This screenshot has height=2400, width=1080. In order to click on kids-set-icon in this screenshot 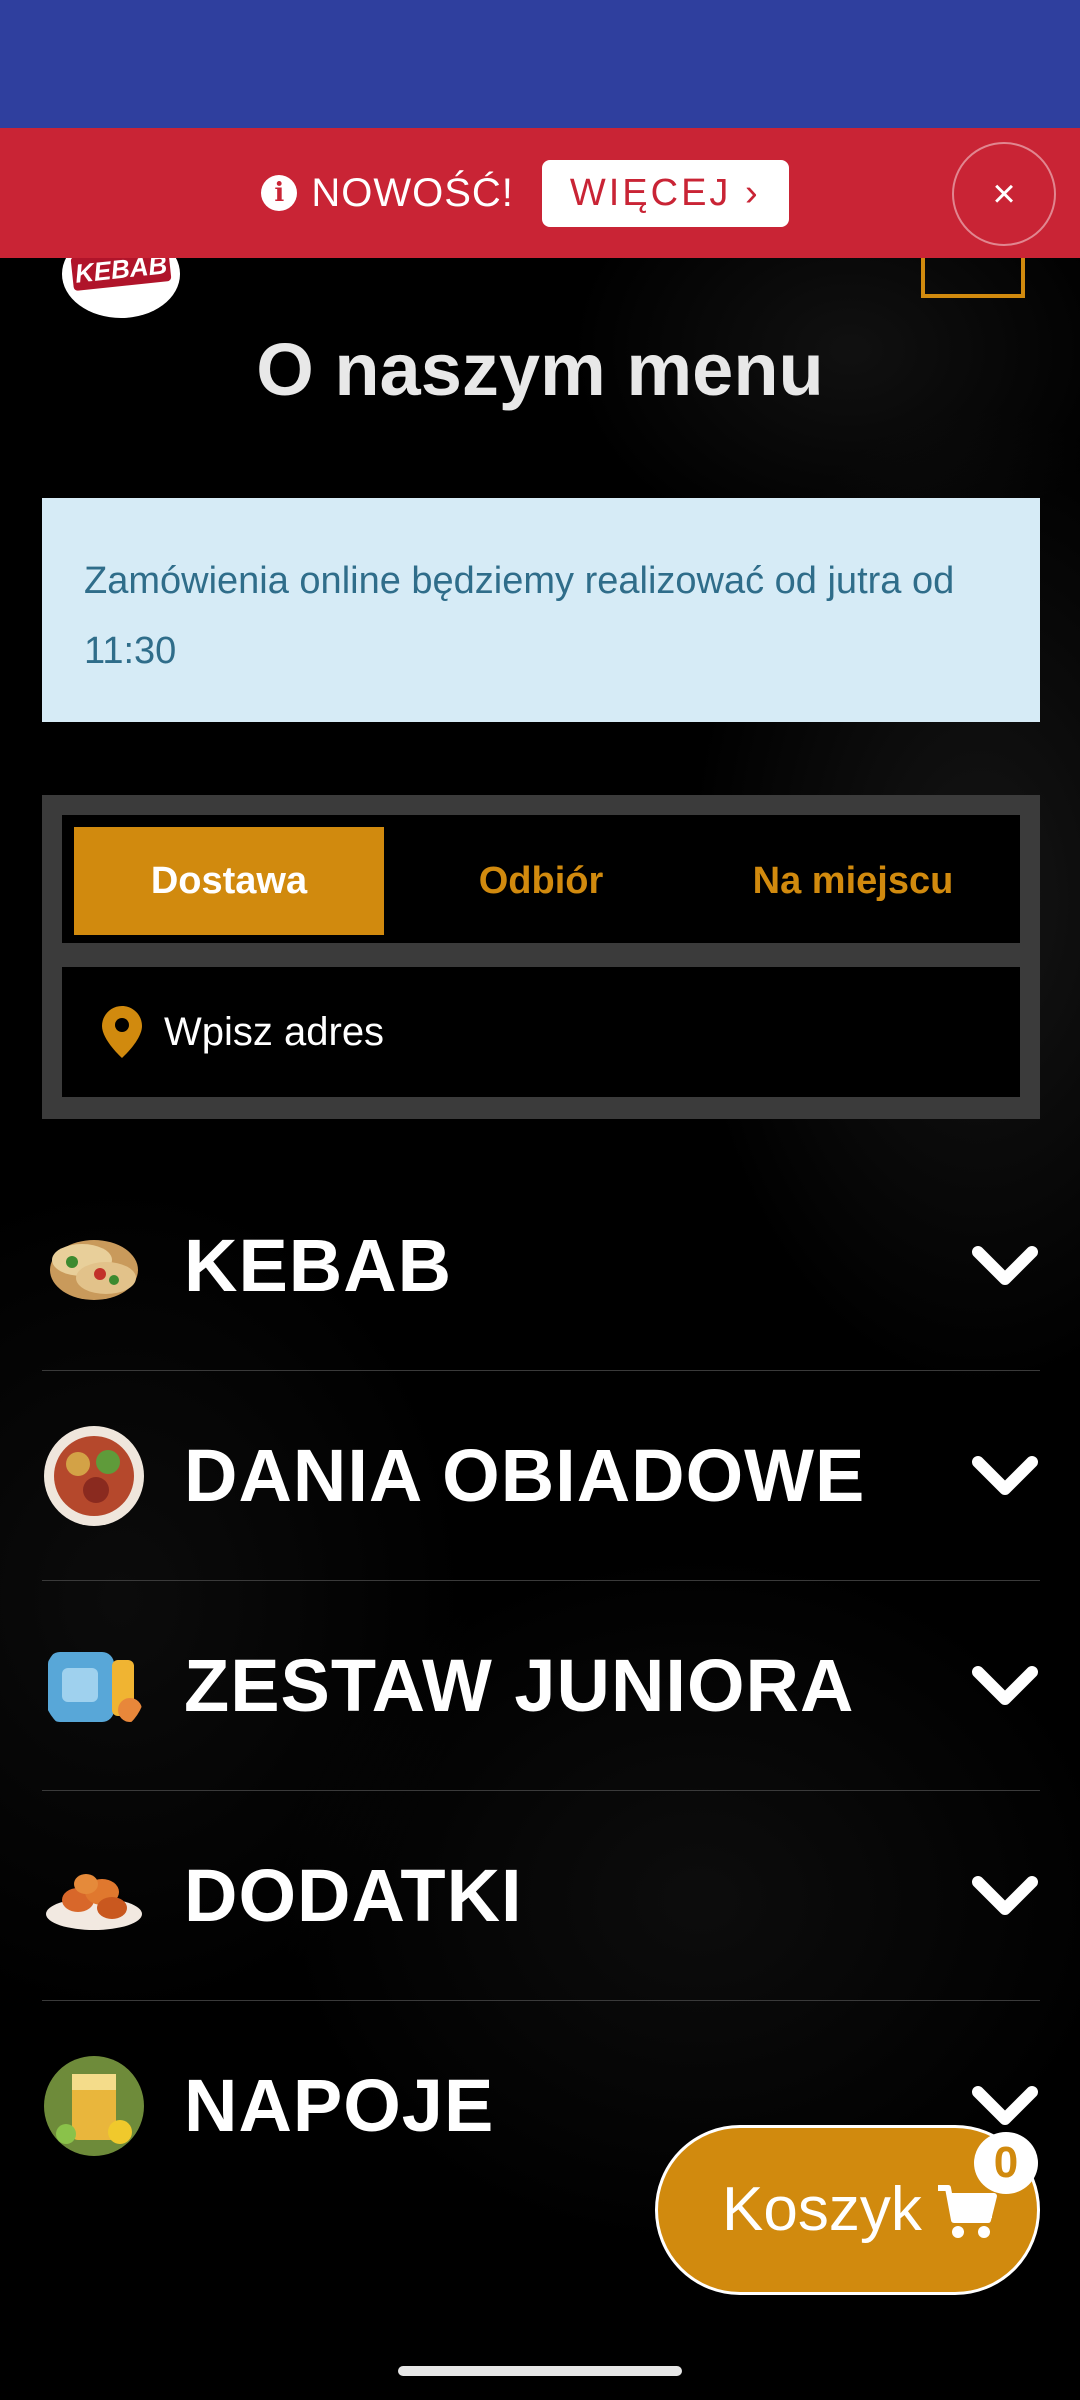, I will do `click(95, 1687)`.